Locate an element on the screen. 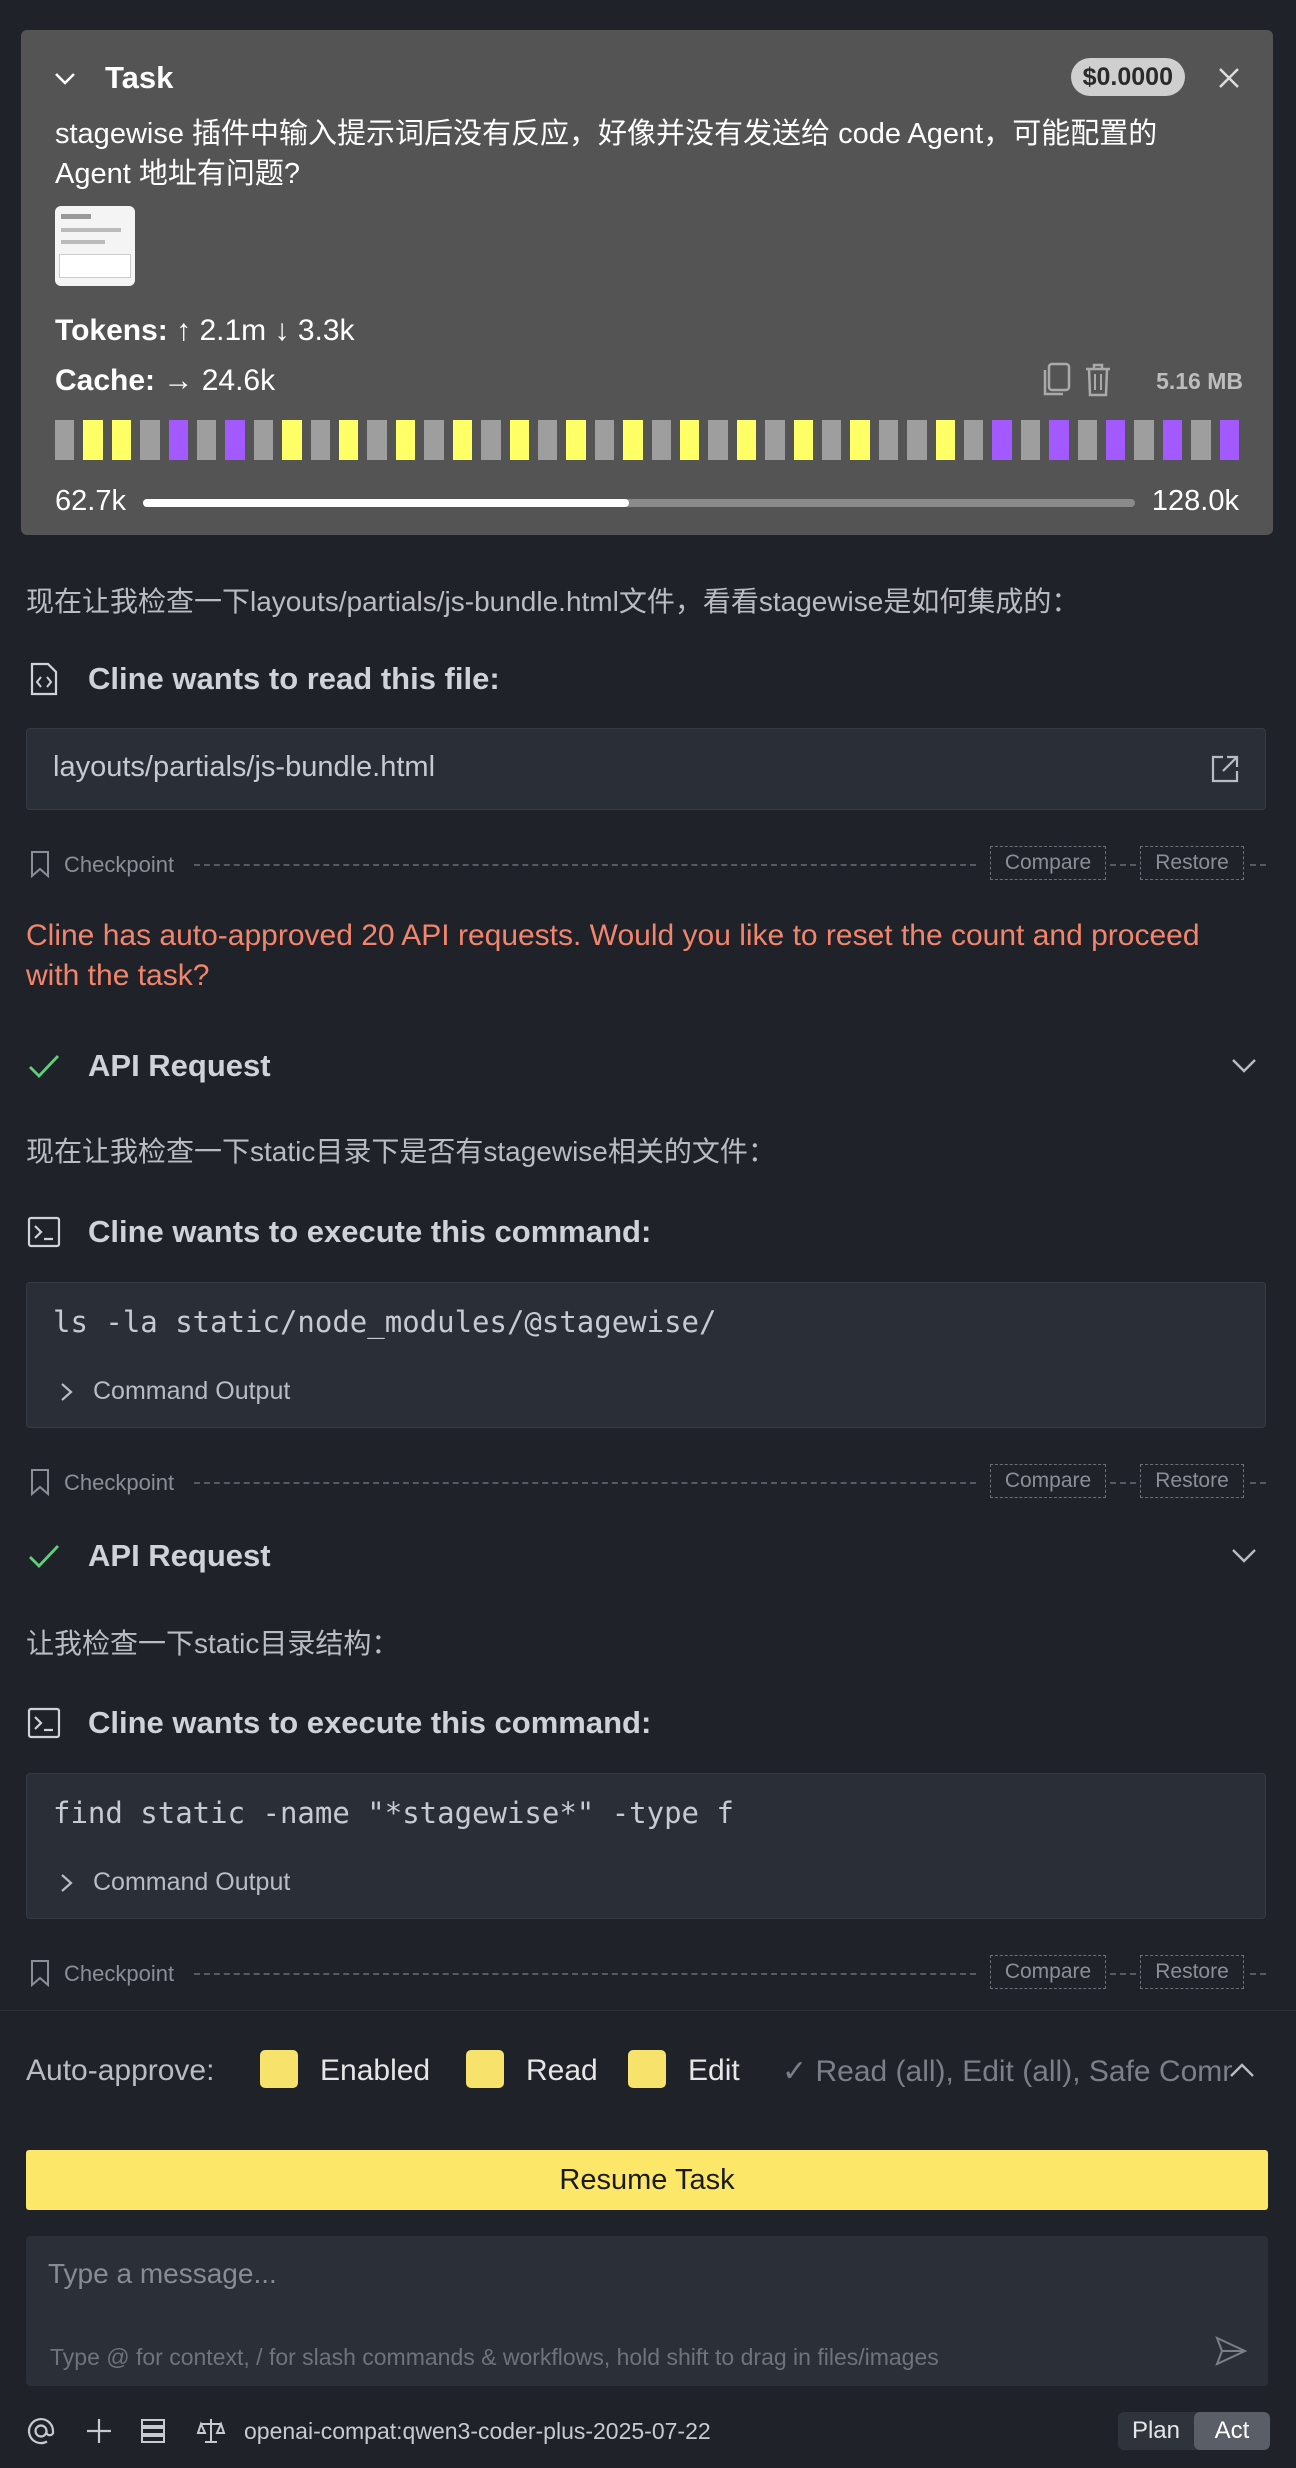  external-link-icon is located at coordinates (1225, 769).